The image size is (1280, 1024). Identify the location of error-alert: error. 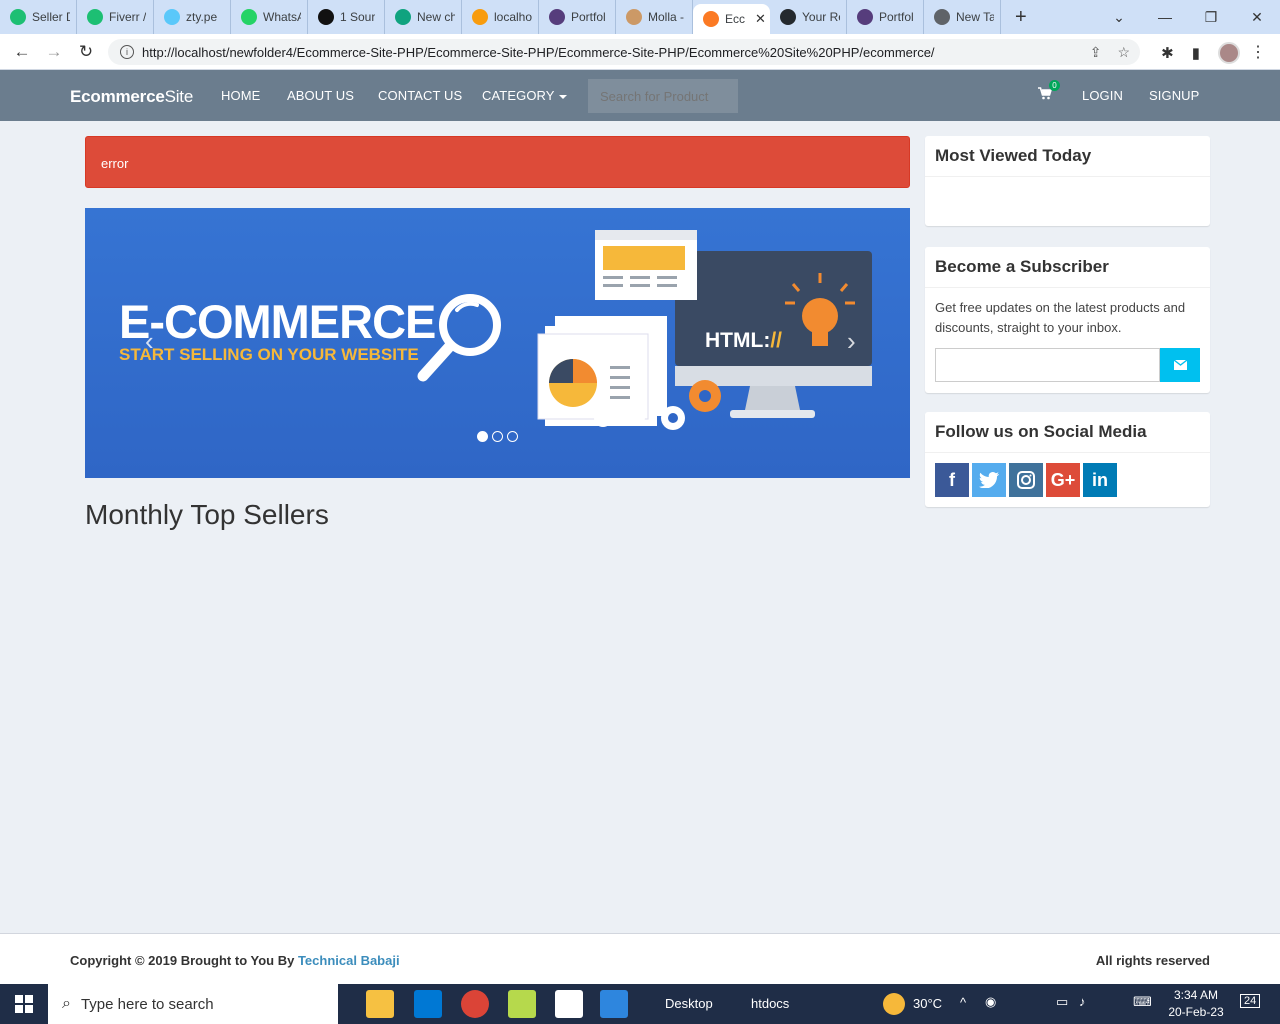
(497, 162).